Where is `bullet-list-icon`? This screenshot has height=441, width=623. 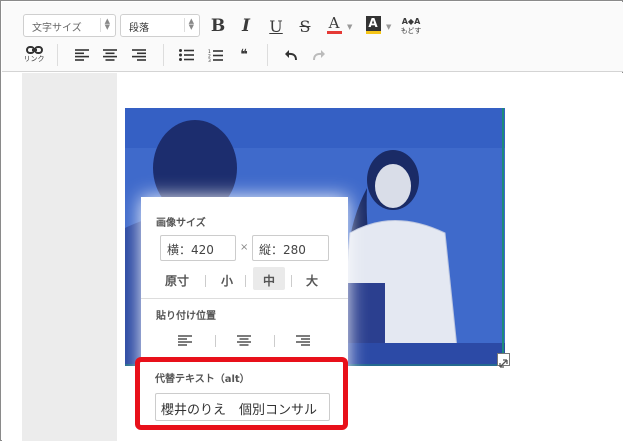
bullet-list-icon is located at coordinates (186, 55).